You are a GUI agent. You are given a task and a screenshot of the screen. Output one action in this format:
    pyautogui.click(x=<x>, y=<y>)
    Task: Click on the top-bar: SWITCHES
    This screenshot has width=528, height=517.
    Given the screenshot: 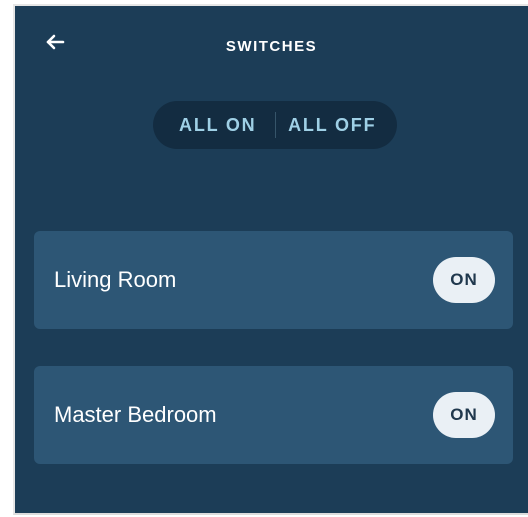 What is the action you would take?
    pyautogui.click(x=271, y=45)
    